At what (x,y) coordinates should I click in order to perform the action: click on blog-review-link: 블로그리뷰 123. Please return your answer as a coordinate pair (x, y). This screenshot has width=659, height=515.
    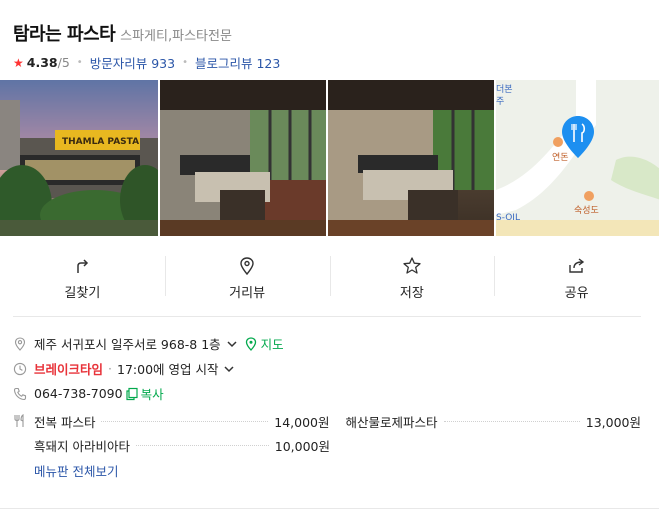
    Looking at the image, I should click on (237, 62).